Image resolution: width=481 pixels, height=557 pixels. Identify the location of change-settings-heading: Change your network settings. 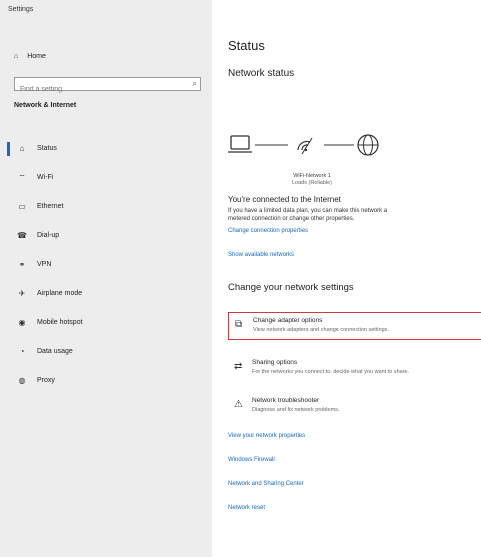
(291, 287).